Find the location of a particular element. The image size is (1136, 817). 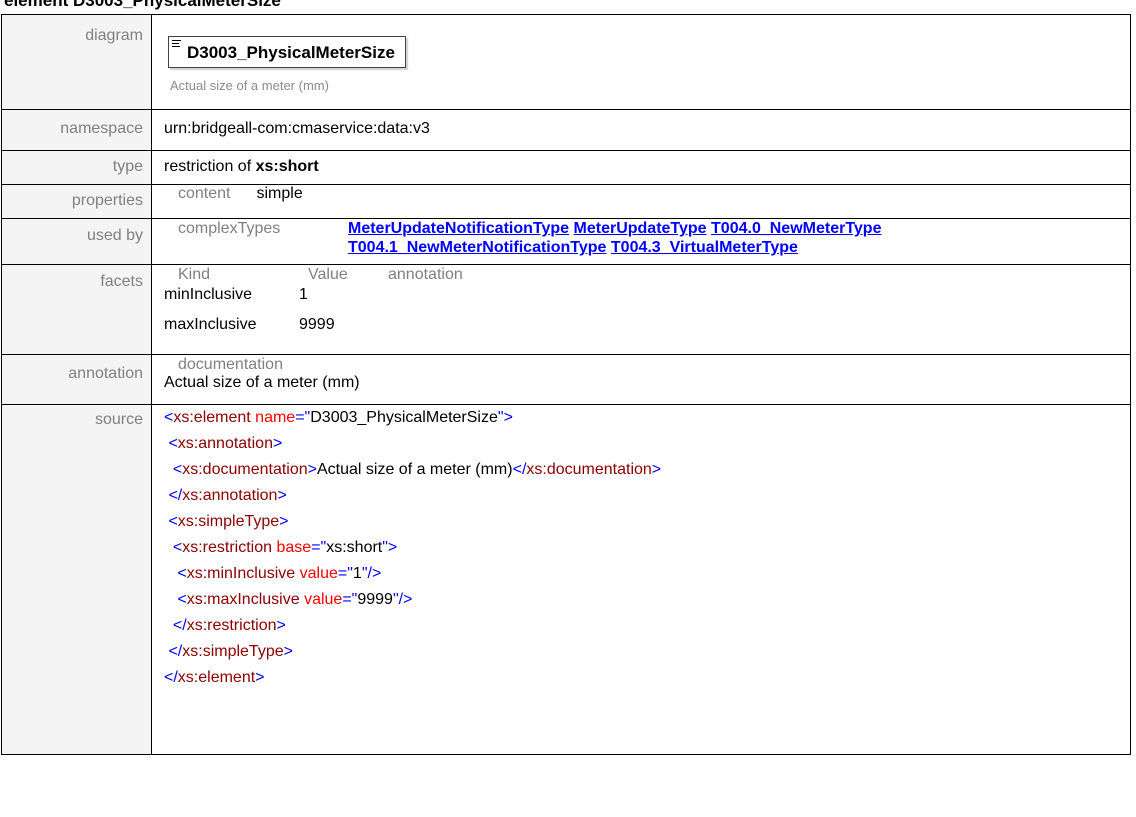

src-line: <xs:annotation> is located at coordinates (225, 443).